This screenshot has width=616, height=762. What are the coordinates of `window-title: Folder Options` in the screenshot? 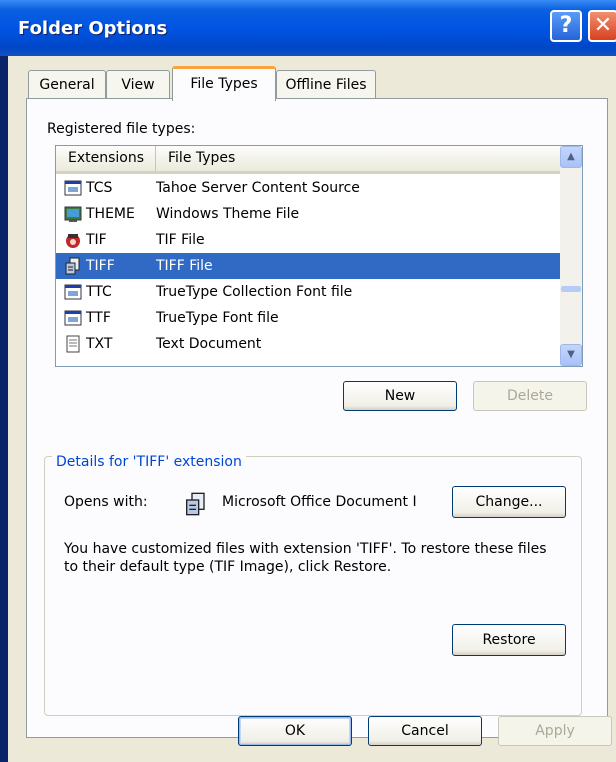 It's located at (93, 28).